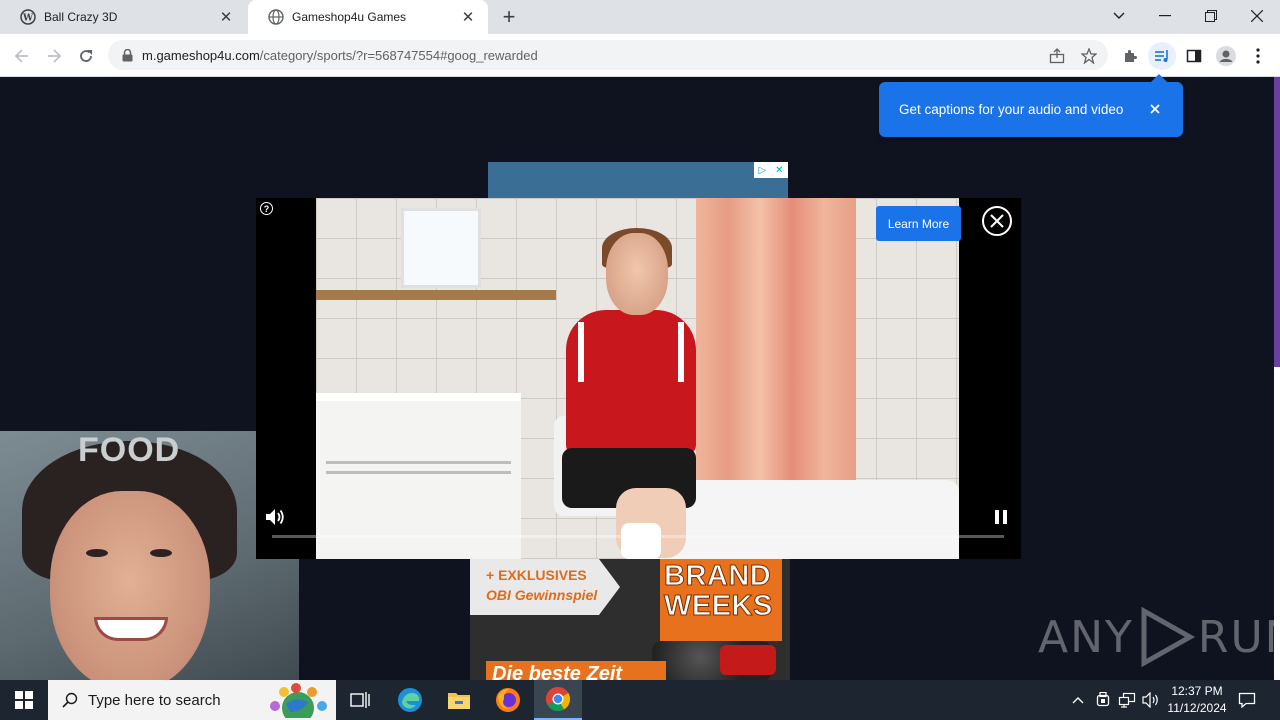 The image size is (1280, 720). What do you see at coordinates (127, 55) in the screenshot?
I see `lock-icon` at bounding box center [127, 55].